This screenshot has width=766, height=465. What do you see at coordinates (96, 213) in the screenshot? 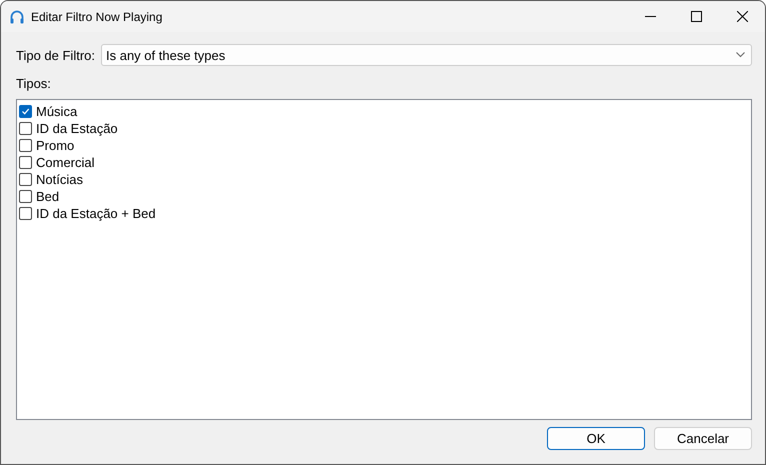
I see `checkbox-label: ID da Estação + Bed` at bounding box center [96, 213].